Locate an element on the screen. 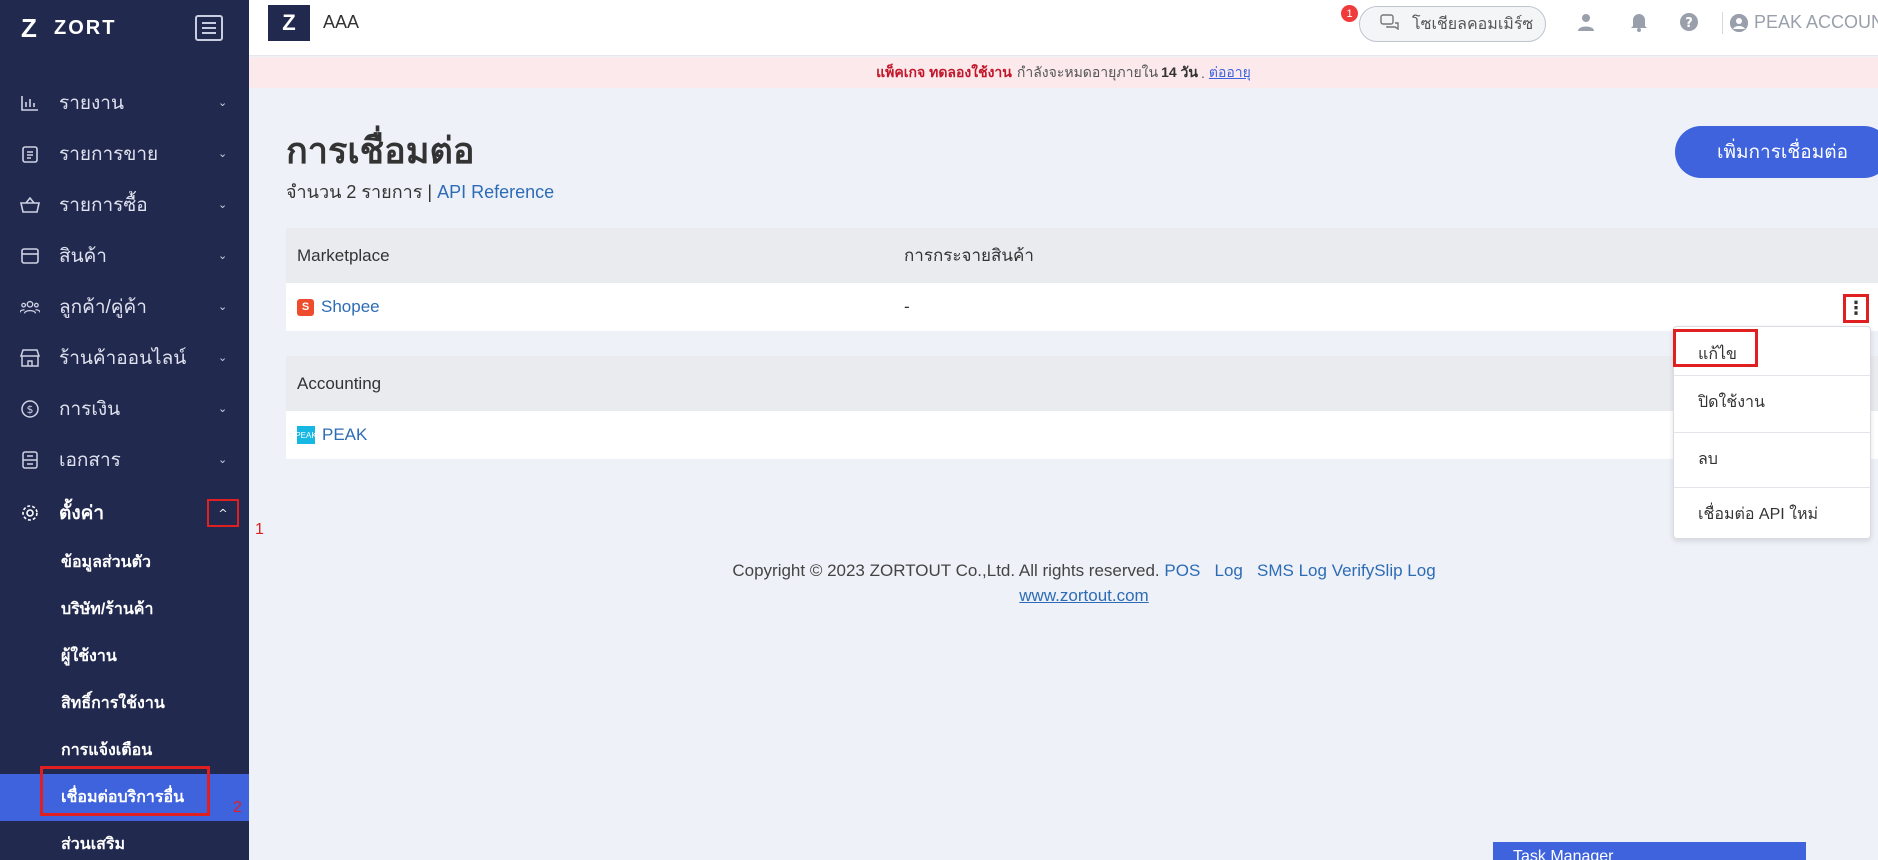 The height and width of the screenshot is (860, 1878). sidebar-subitem-permissions: สิทธิ์การใช้งาน is located at coordinates (124, 703).